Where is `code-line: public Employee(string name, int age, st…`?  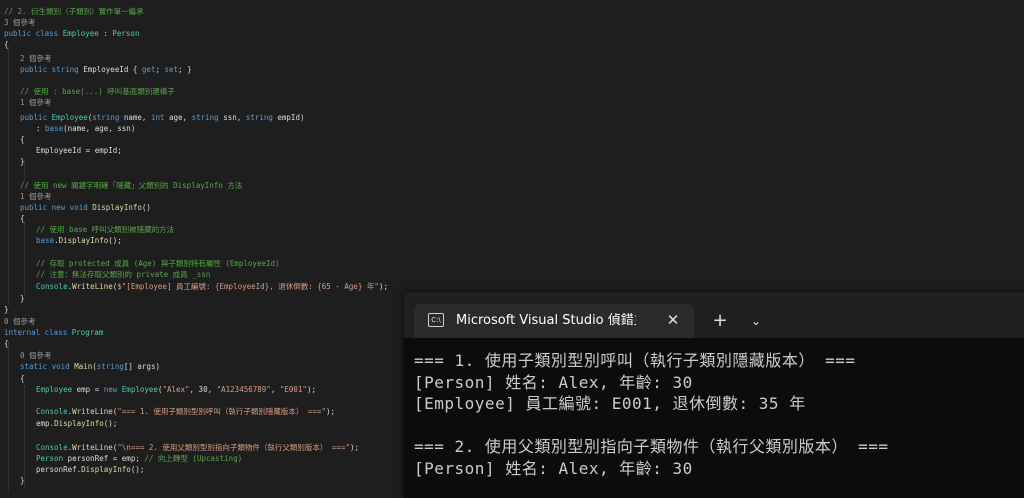
code-line: public Employee(string name, int age, st… is located at coordinates (162, 117).